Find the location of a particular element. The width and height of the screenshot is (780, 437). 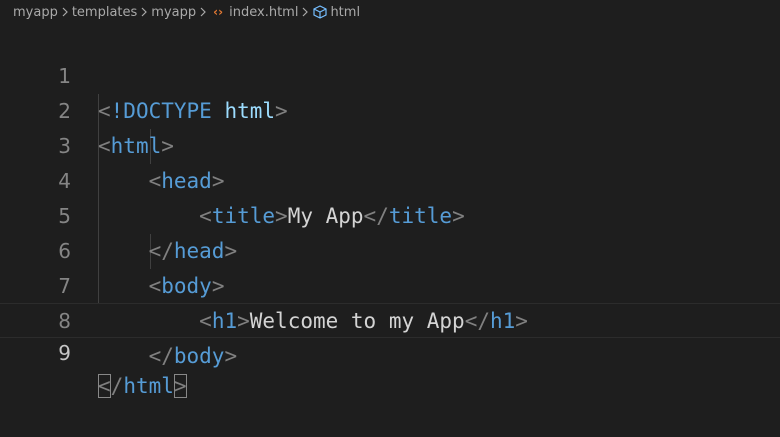

breadcrumb-item-myapp: myapp is located at coordinates (35, 12).